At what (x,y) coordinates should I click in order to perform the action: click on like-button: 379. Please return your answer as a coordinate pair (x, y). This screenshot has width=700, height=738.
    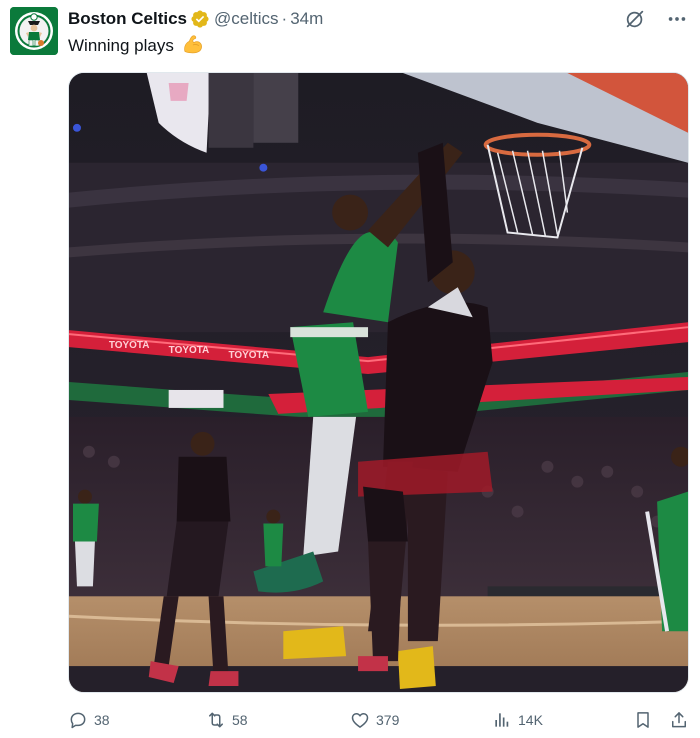
    Looking at the image, I should click on (374, 720).